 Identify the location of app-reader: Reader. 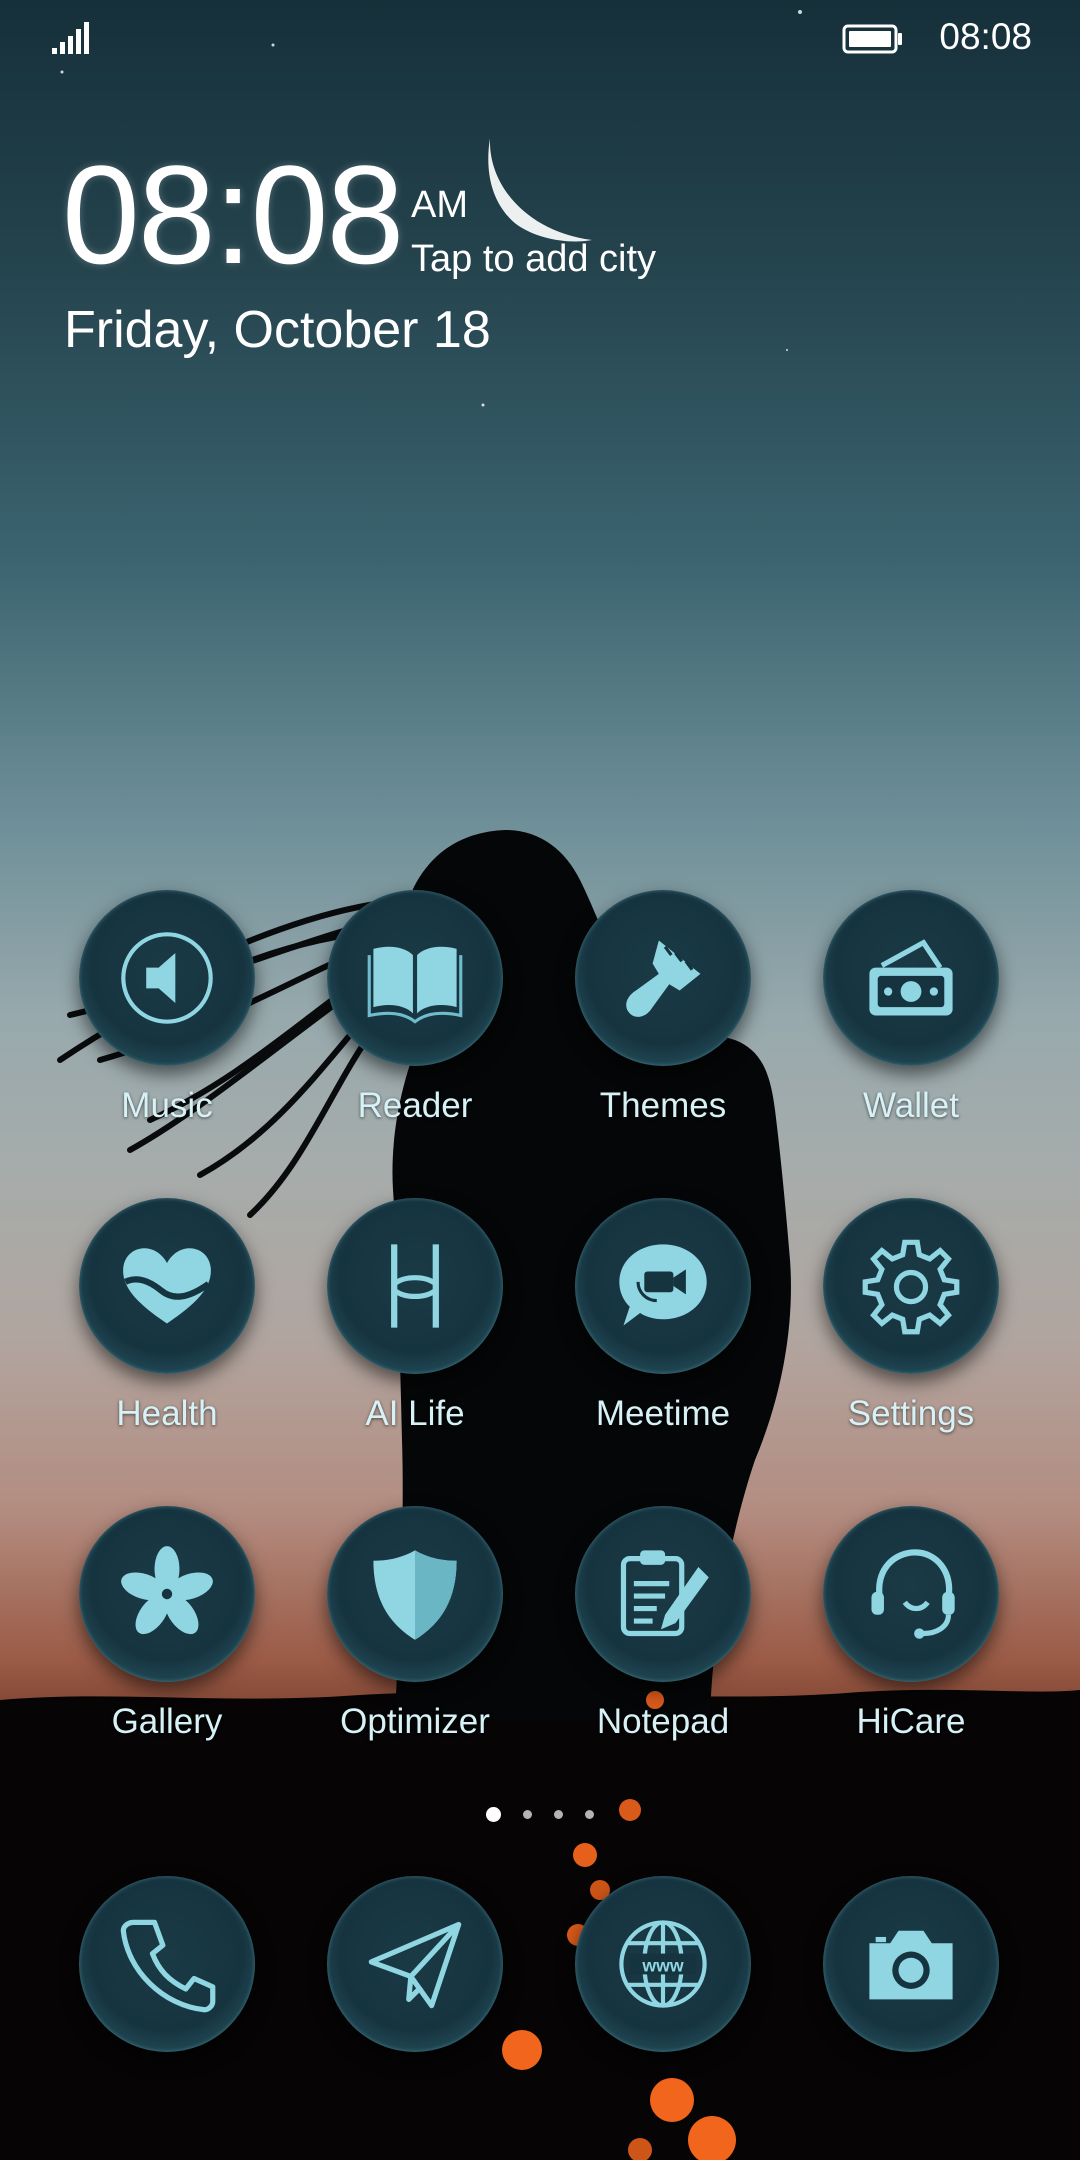
(415, 1008).